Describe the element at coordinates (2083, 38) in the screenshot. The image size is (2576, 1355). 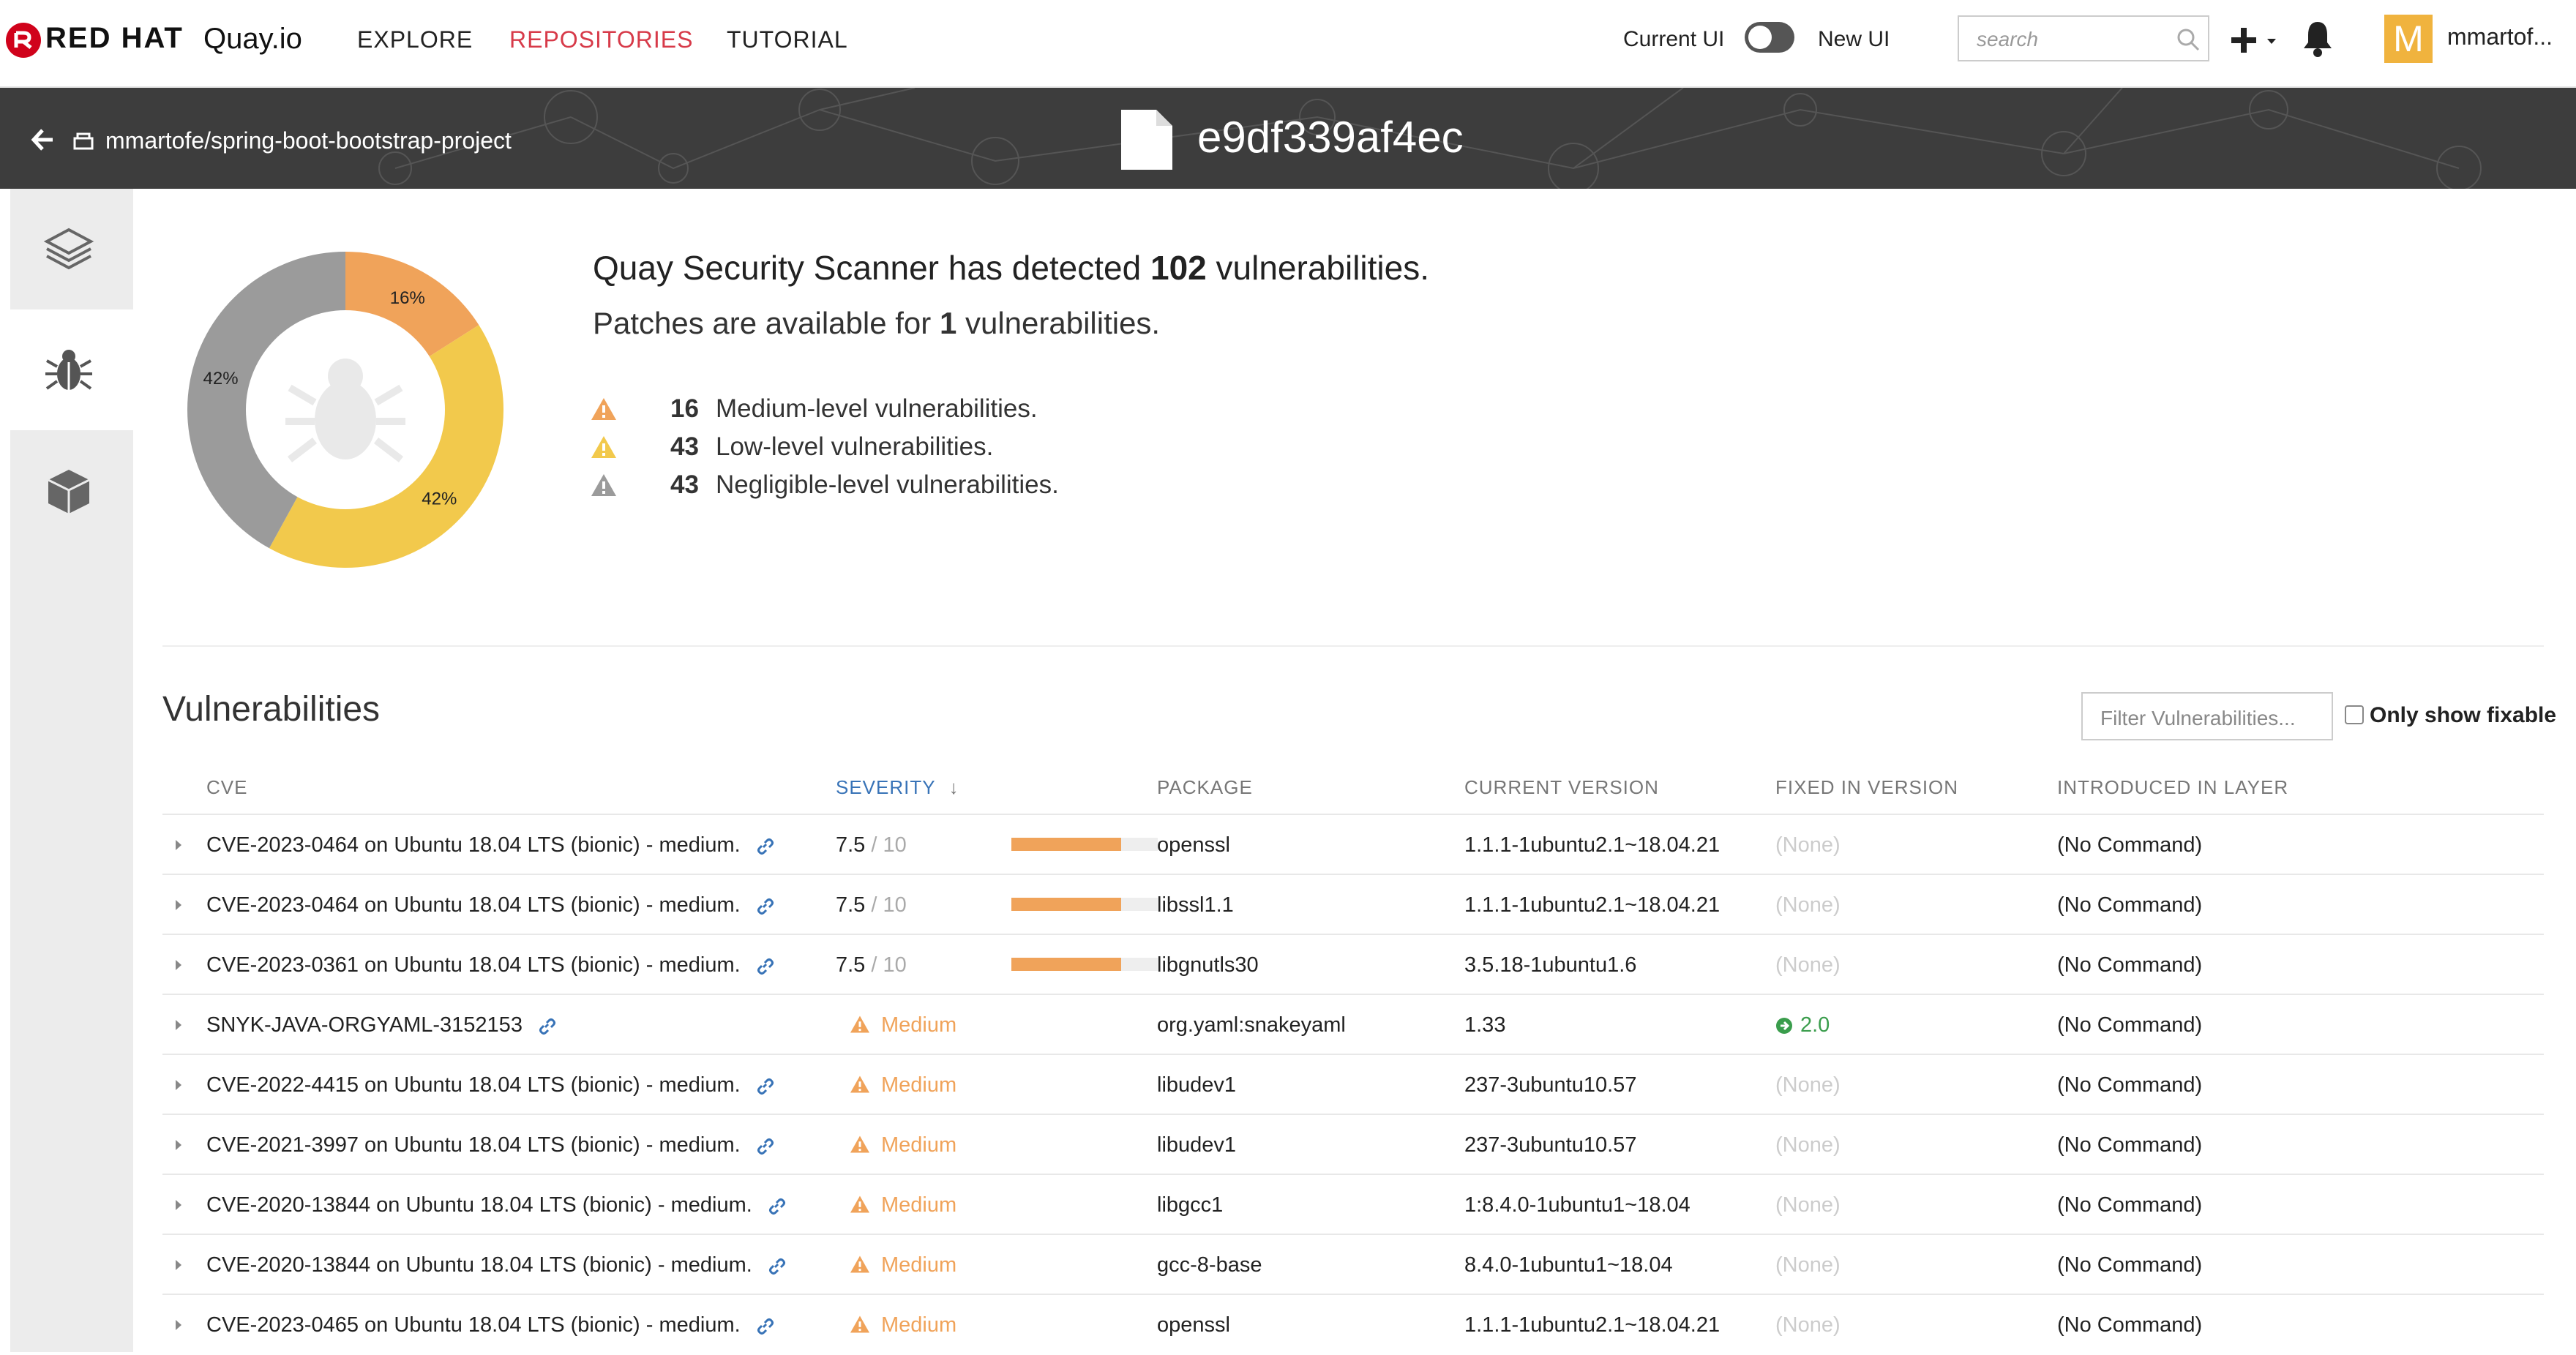
I see `search-input: search` at that location.